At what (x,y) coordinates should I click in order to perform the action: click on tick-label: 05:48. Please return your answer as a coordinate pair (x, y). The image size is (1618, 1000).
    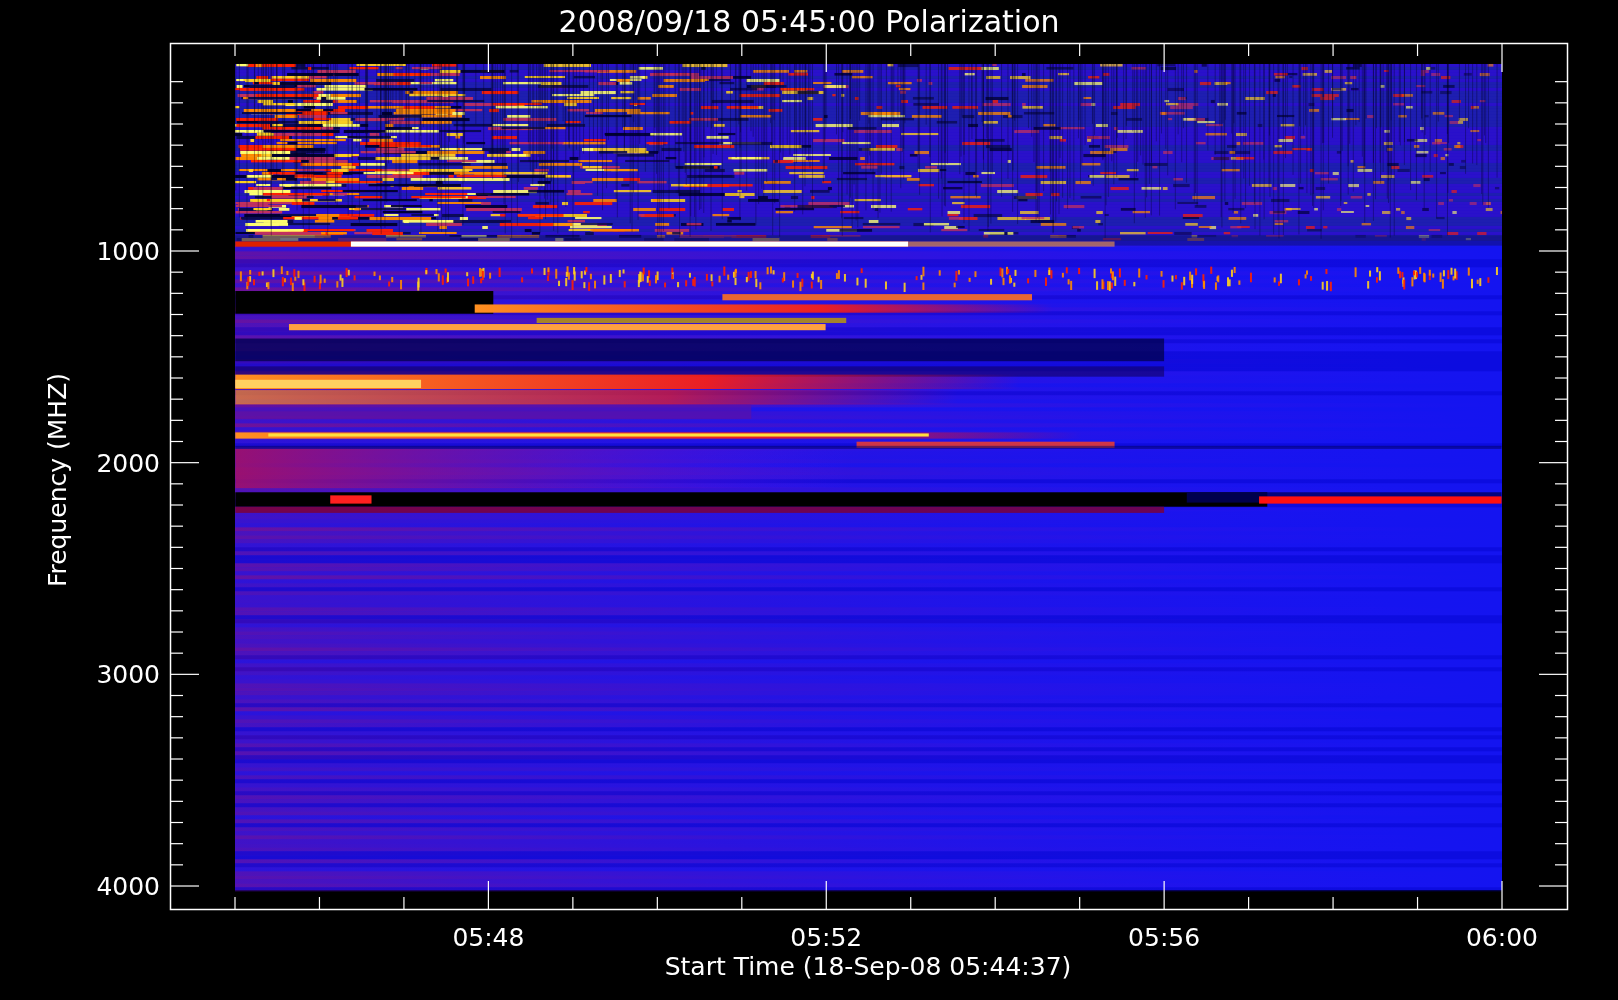
    Looking at the image, I should click on (488, 937).